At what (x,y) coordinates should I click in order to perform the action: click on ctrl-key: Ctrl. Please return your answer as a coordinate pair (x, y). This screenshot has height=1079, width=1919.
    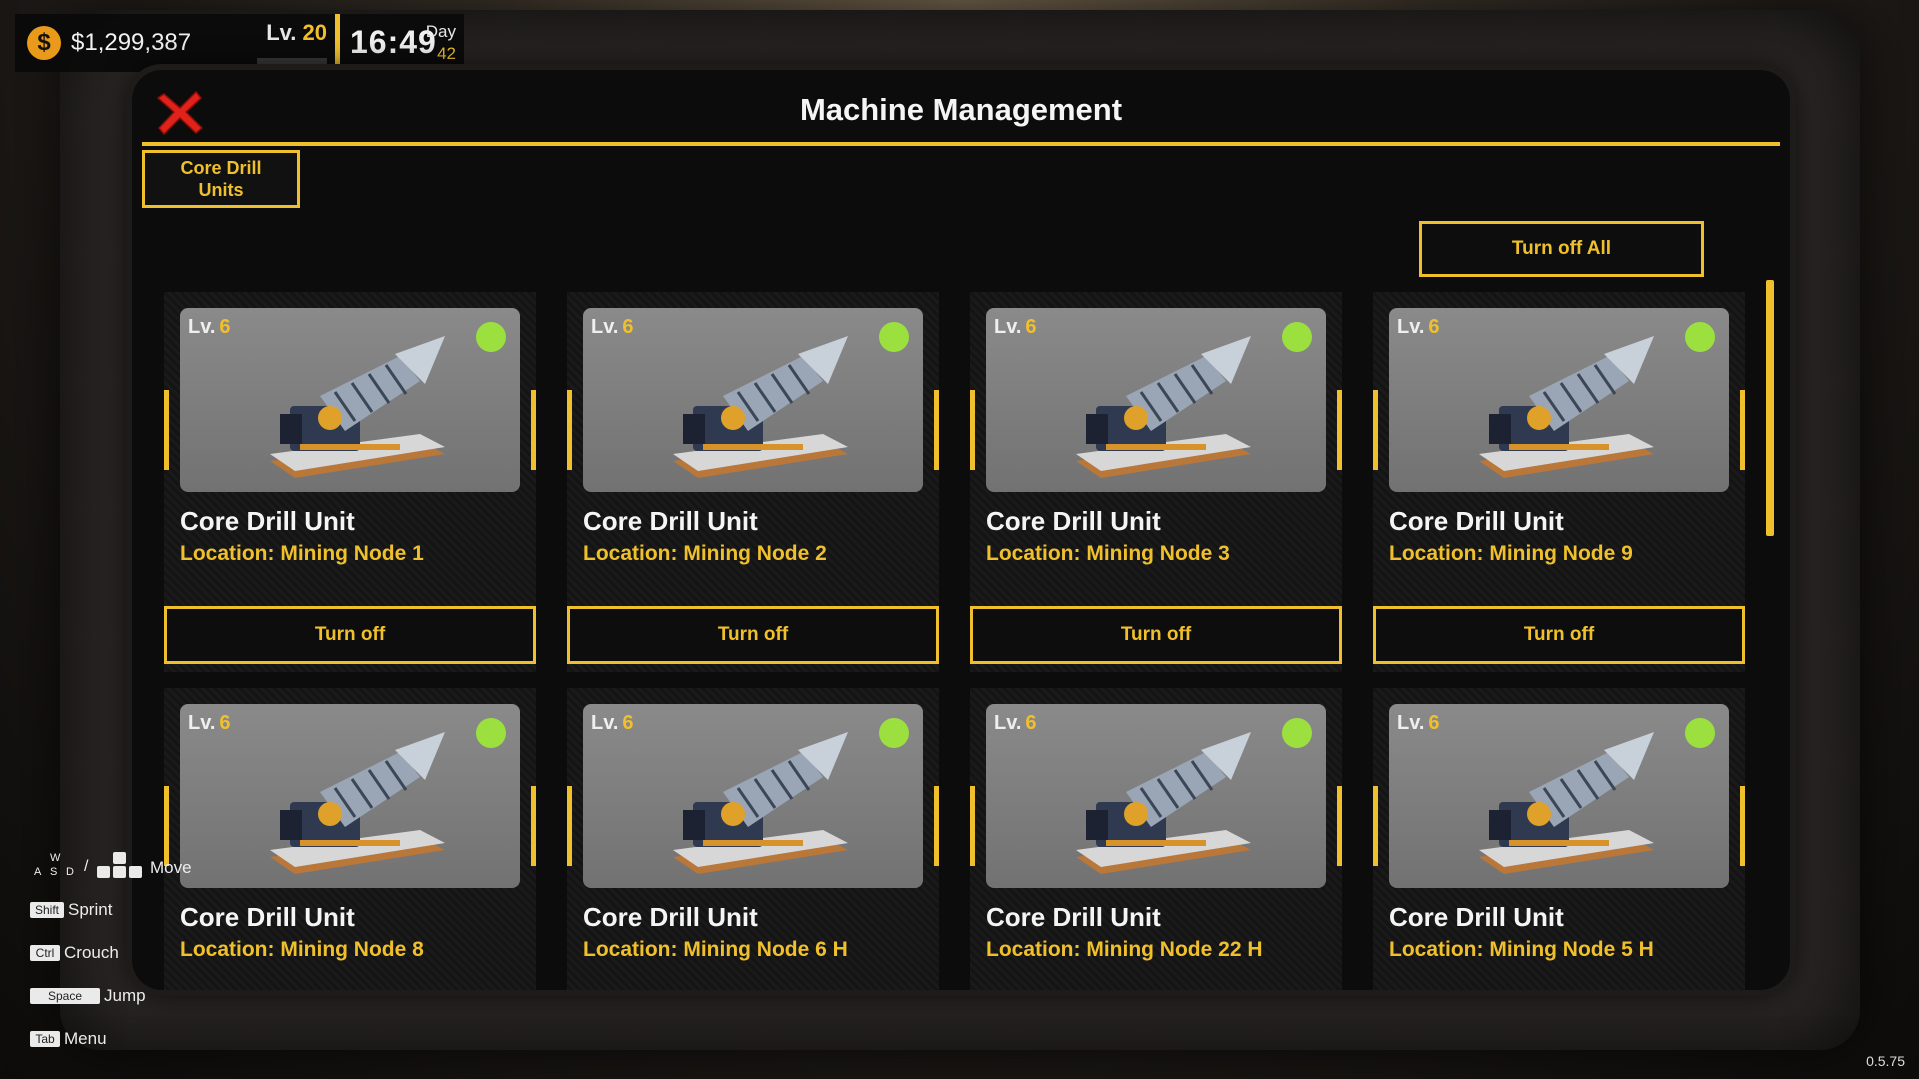
    Looking at the image, I should click on (45, 953).